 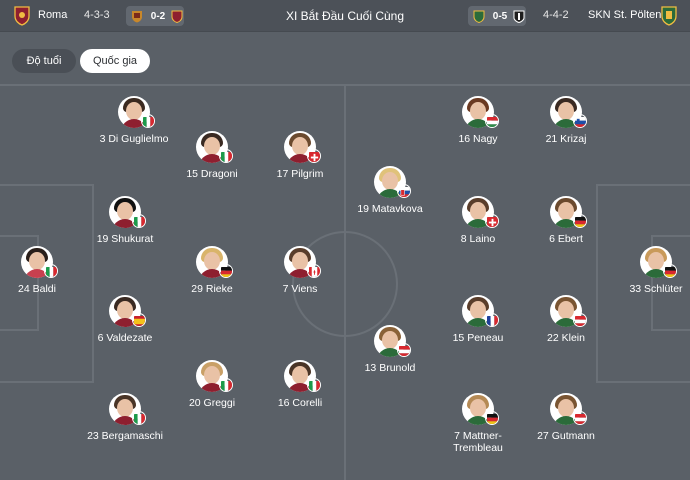 I want to click on home-player-6: 15 Dragoni, so click(x=212, y=155).